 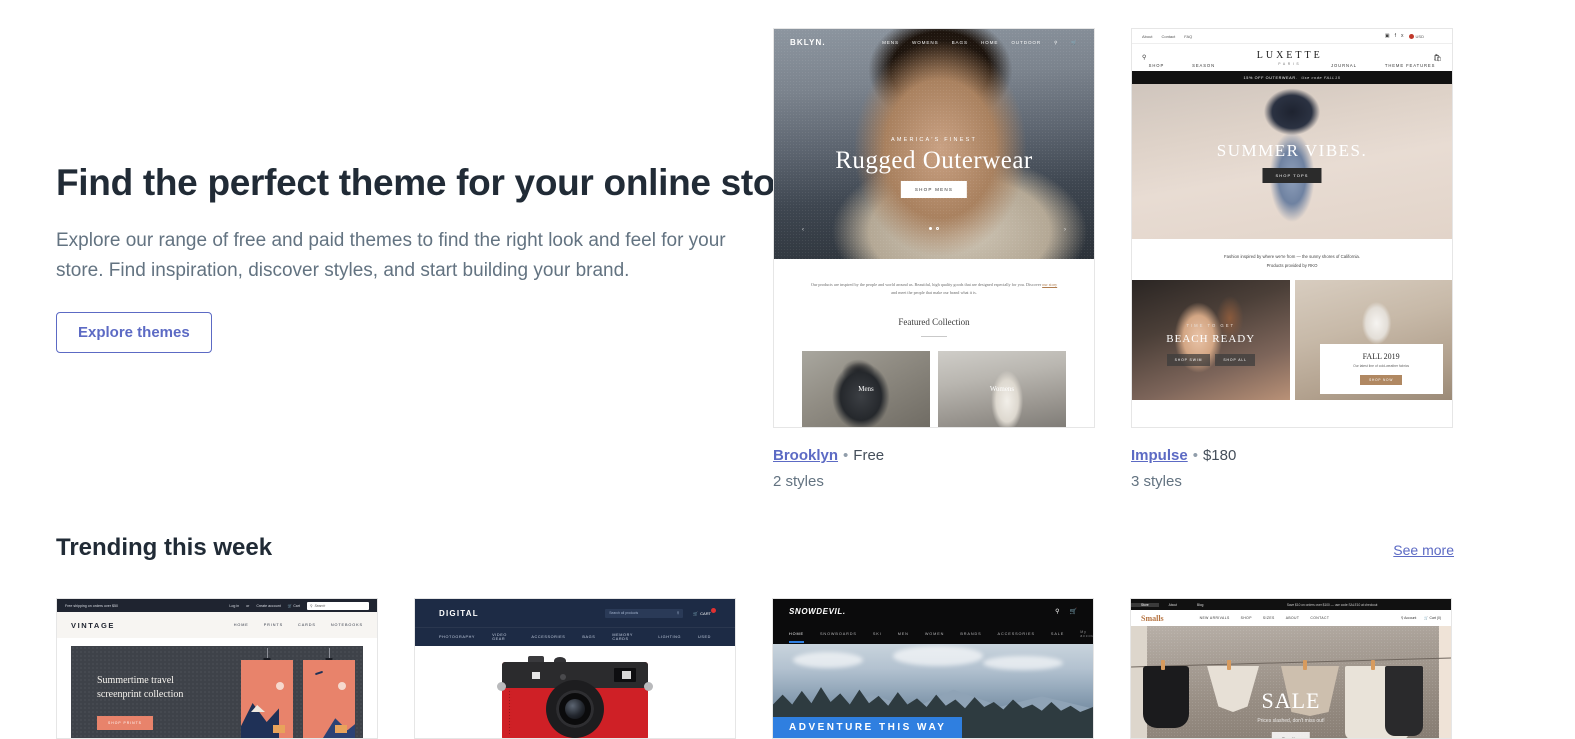 I want to click on brooklyn-nav-links: MENS WOMENS BAGS HOME OUTDOOR ⚲ 🛒, so click(x=980, y=43).